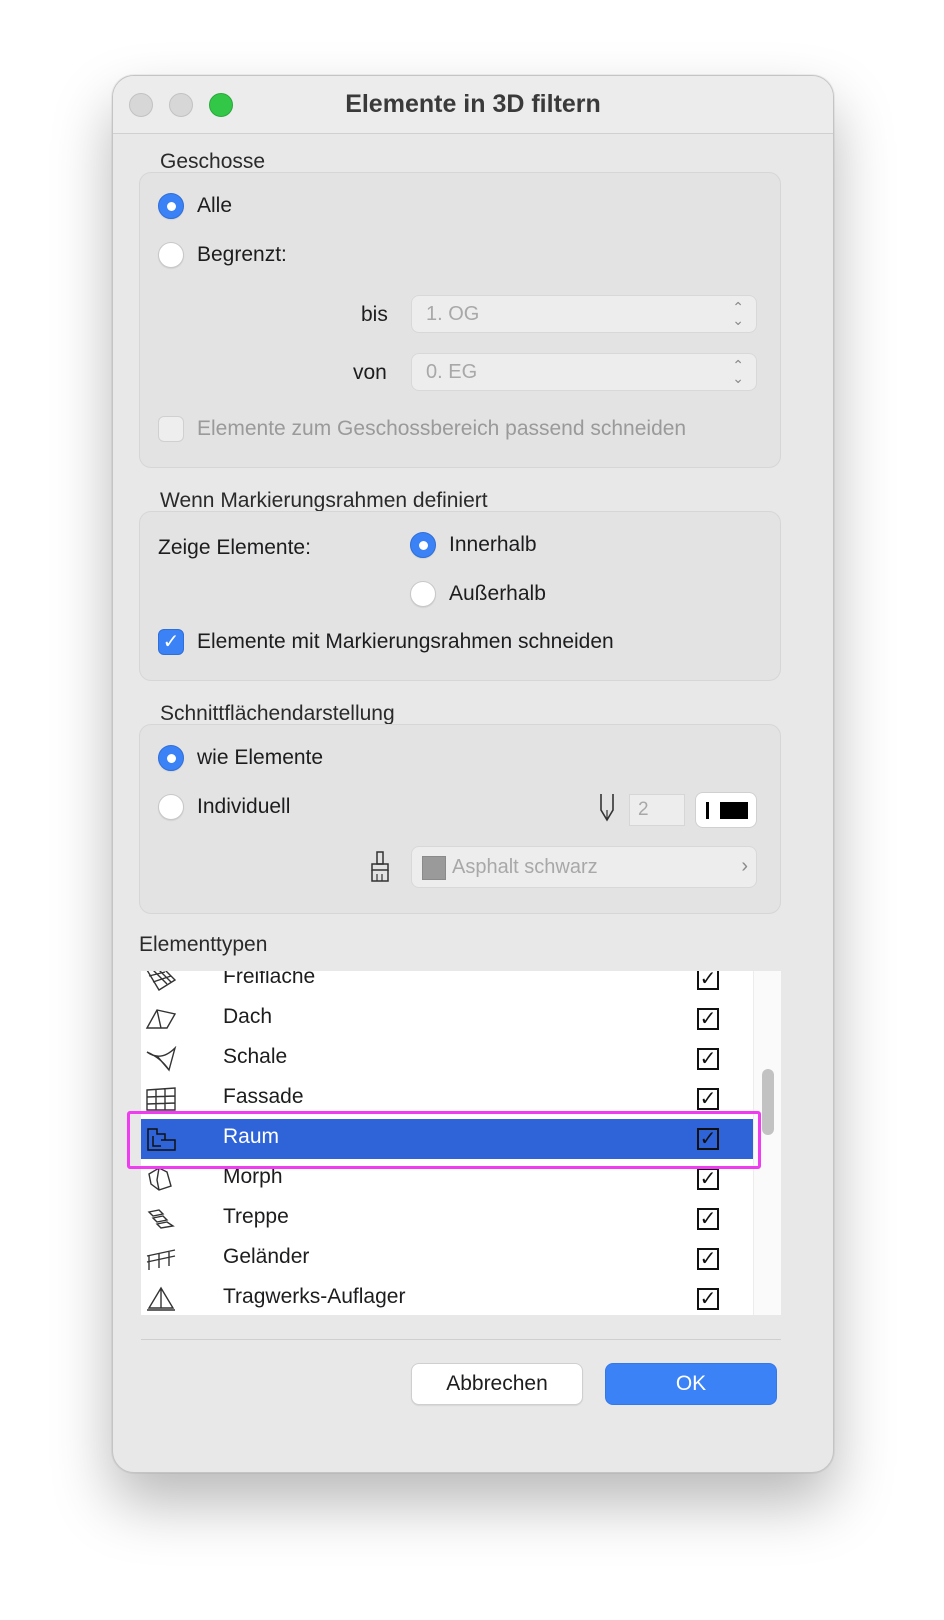 This screenshot has width=944, height=1620. What do you see at coordinates (380, 867) in the screenshot?
I see `fill-brush-icon` at bounding box center [380, 867].